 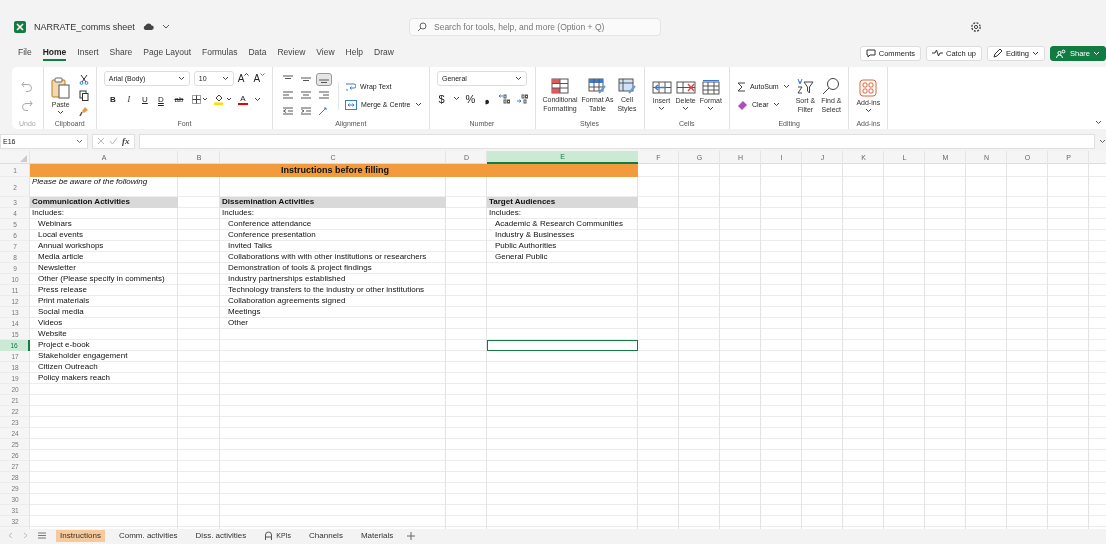 What do you see at coordinates (112, 99) in the screenshot?
I see `font-style-button: B` at bounding box center [112, 99].